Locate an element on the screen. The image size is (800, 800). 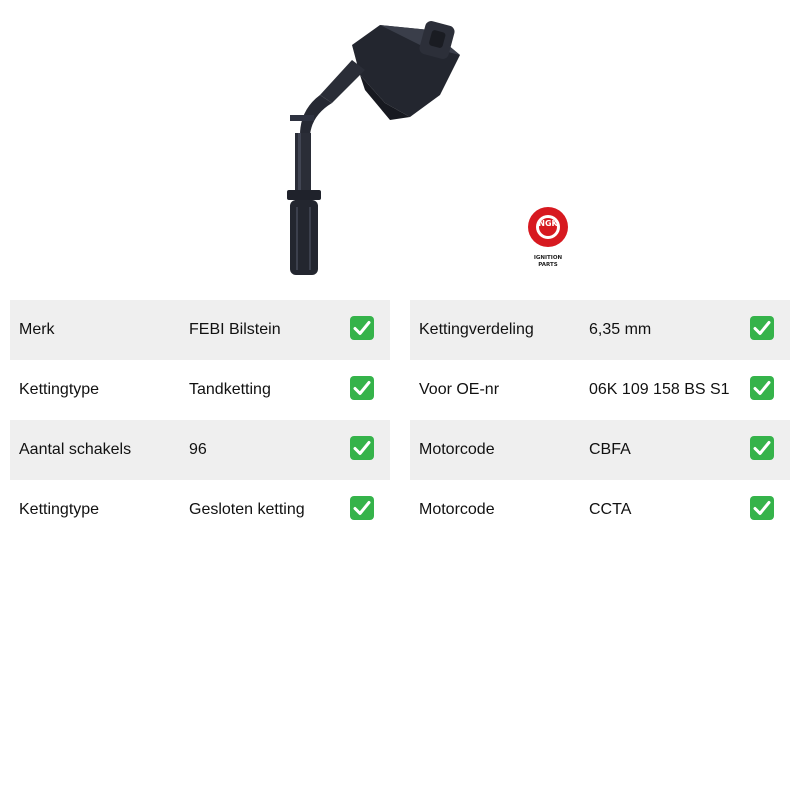
spec-label: Aantal schakels is located at coordinates (75, 449).